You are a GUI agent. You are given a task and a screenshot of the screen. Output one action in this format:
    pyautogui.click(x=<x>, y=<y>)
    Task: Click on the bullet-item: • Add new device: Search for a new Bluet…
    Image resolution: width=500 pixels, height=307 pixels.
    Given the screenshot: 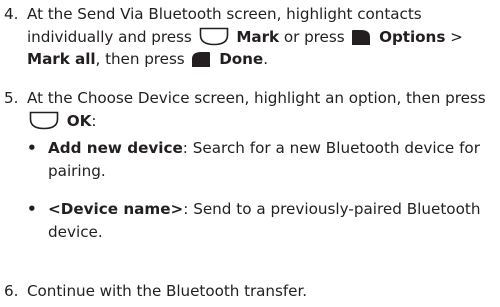 What is the action you would take?
    pyautogui.click(x=262, y=159)
    